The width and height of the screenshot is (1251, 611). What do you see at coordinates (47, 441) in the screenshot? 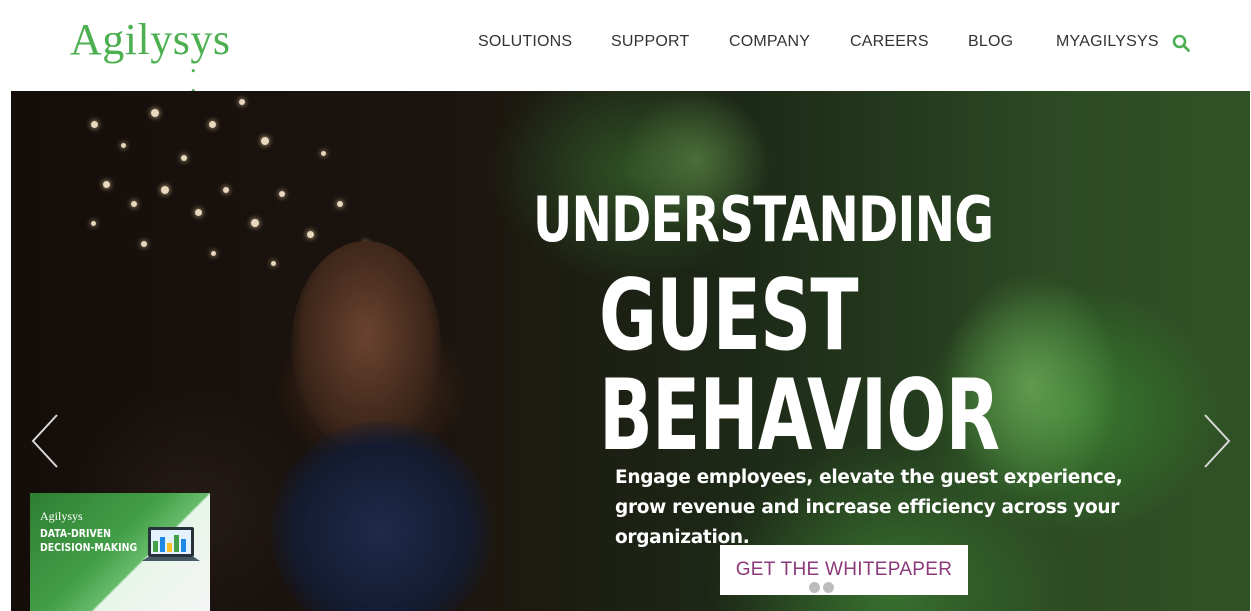
I see `chevron-left-icon` at bounding box center [47, 441].